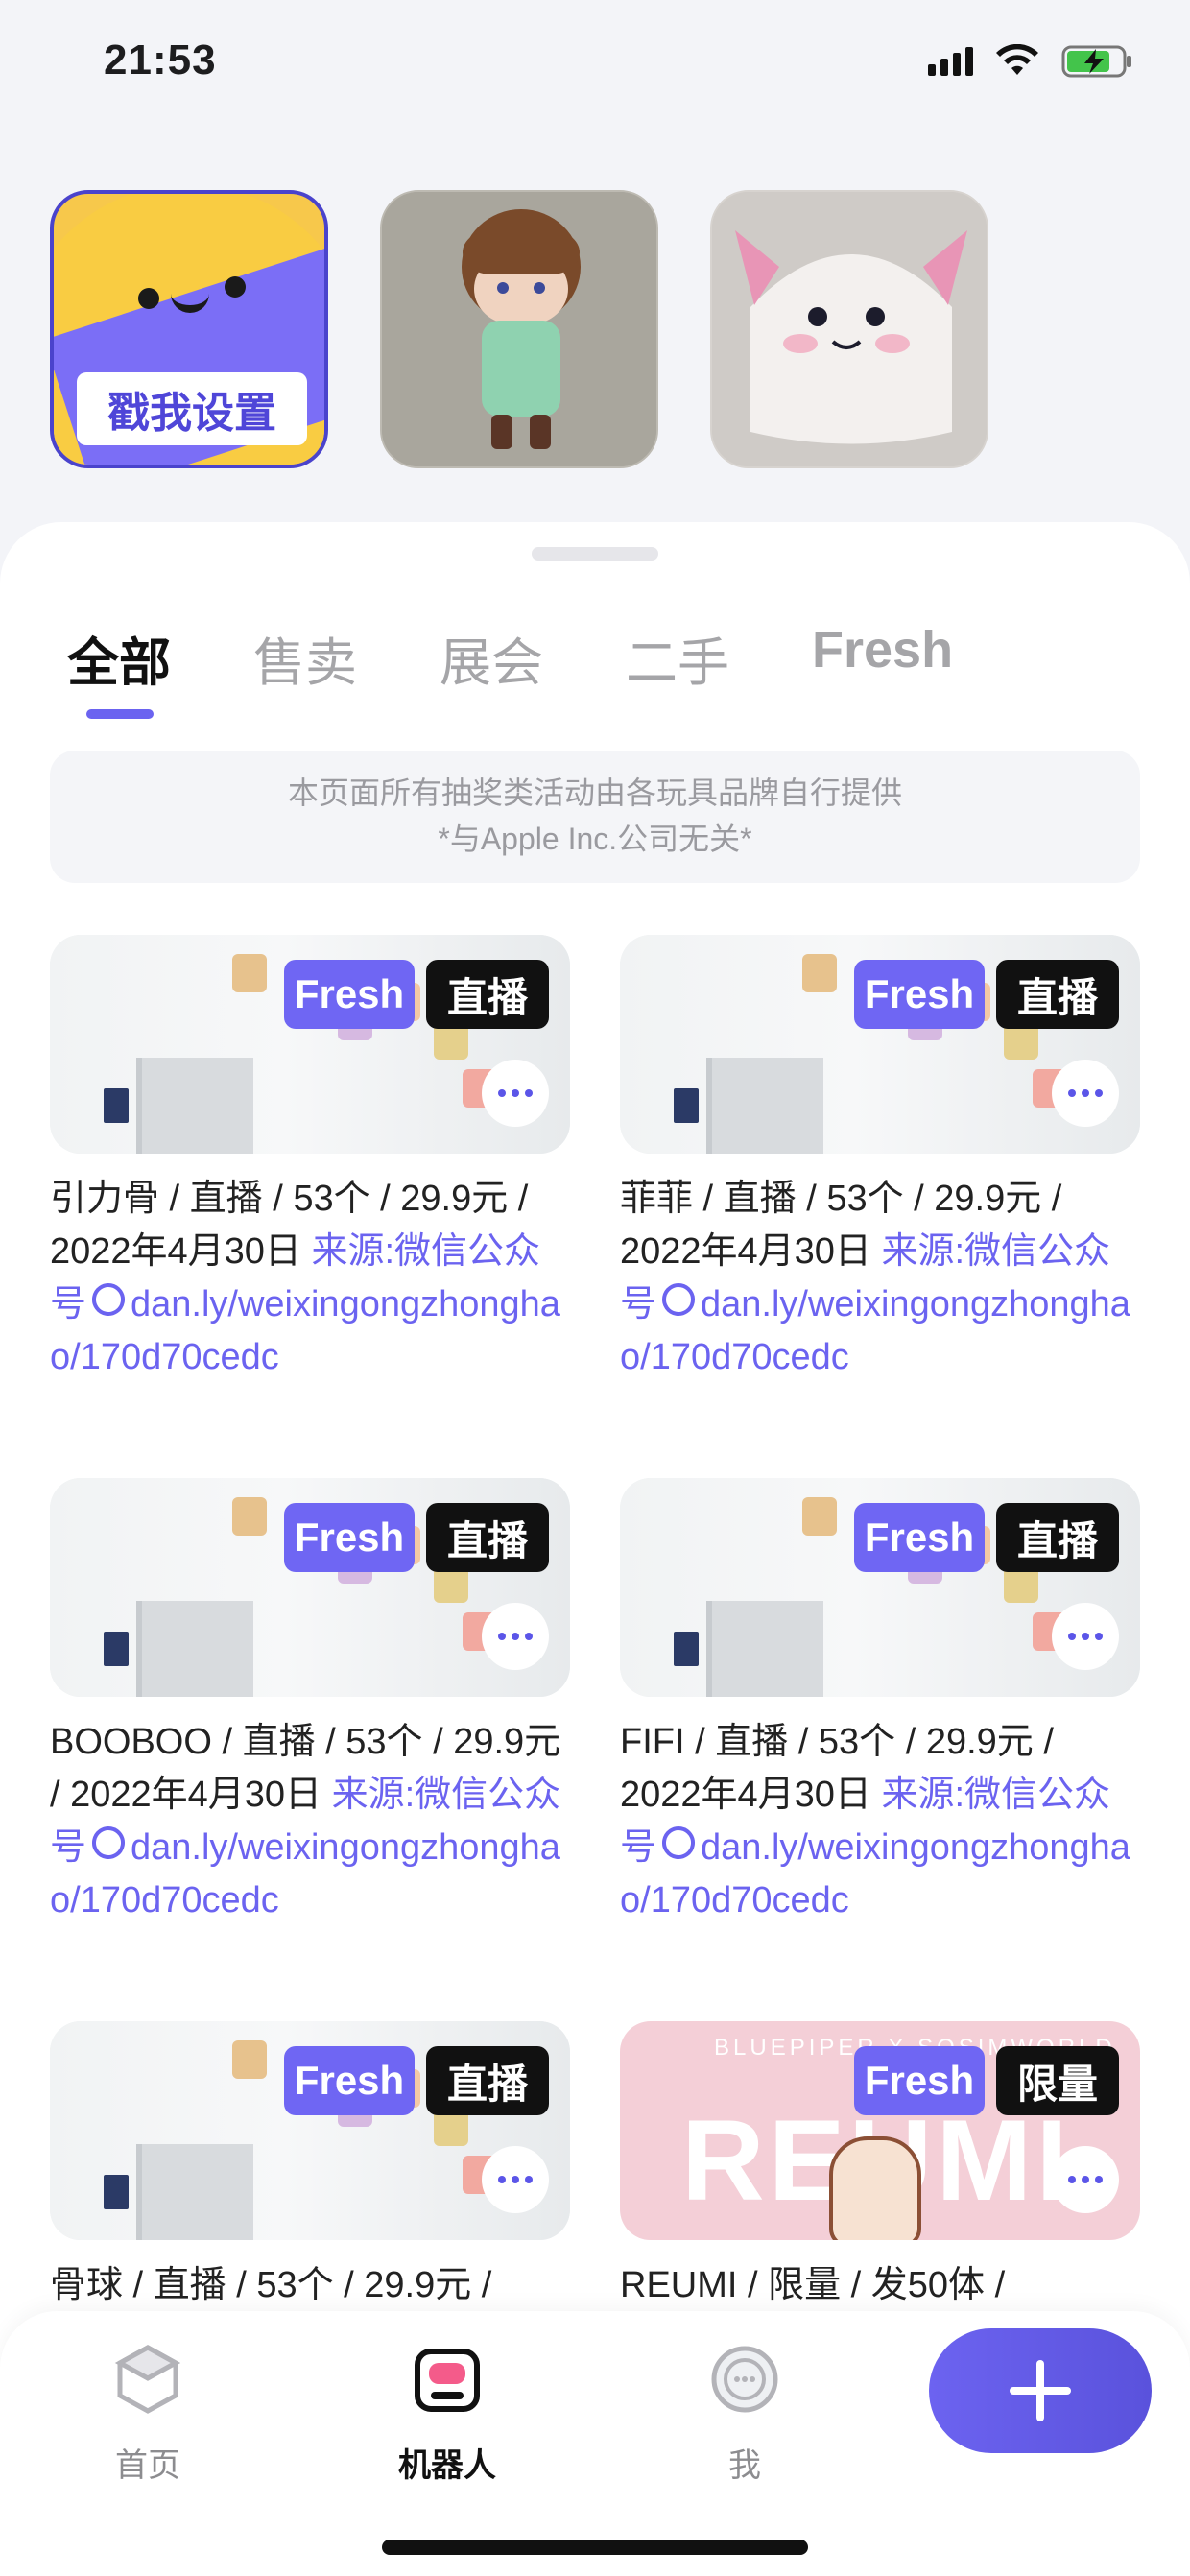  I want to click on avatar-row: 戳我设置, so click(519, 329).